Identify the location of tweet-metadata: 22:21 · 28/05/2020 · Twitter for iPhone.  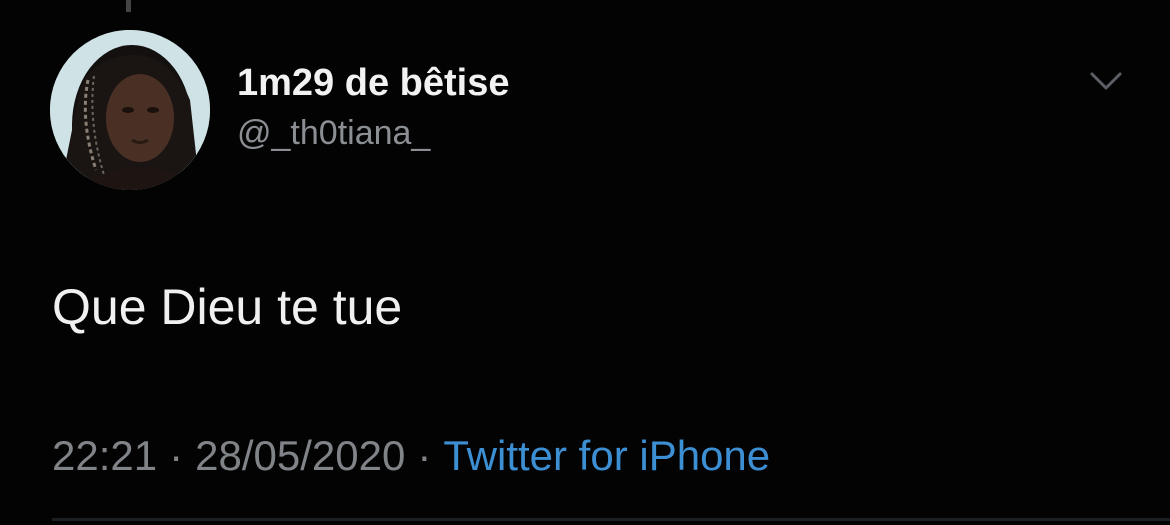
(411, 456).